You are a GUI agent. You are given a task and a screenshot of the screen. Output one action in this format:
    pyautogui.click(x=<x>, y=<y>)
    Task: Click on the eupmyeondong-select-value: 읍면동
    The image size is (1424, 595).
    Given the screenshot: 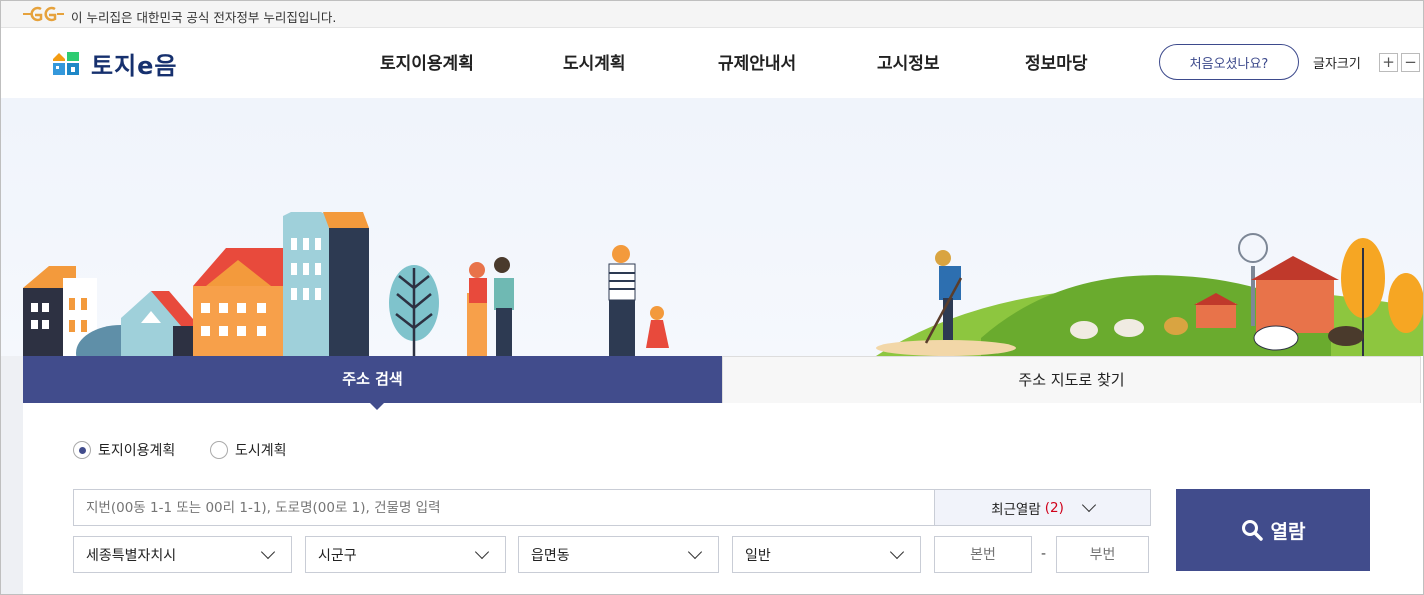 What is the action you would take?
    pyautogui.click(x=550, y=555)
    